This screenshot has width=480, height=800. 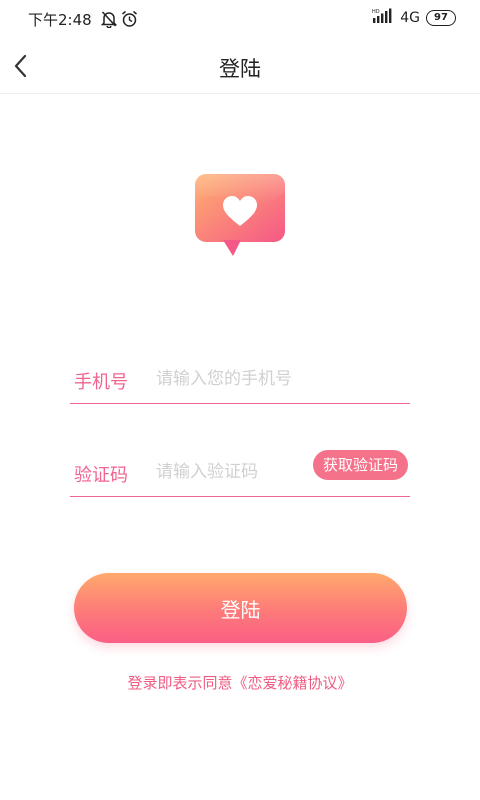 What do you see at coordinates (383, 18) in the screenshot?
I see `signal-icon: HD` at bounding box center [383, 18].